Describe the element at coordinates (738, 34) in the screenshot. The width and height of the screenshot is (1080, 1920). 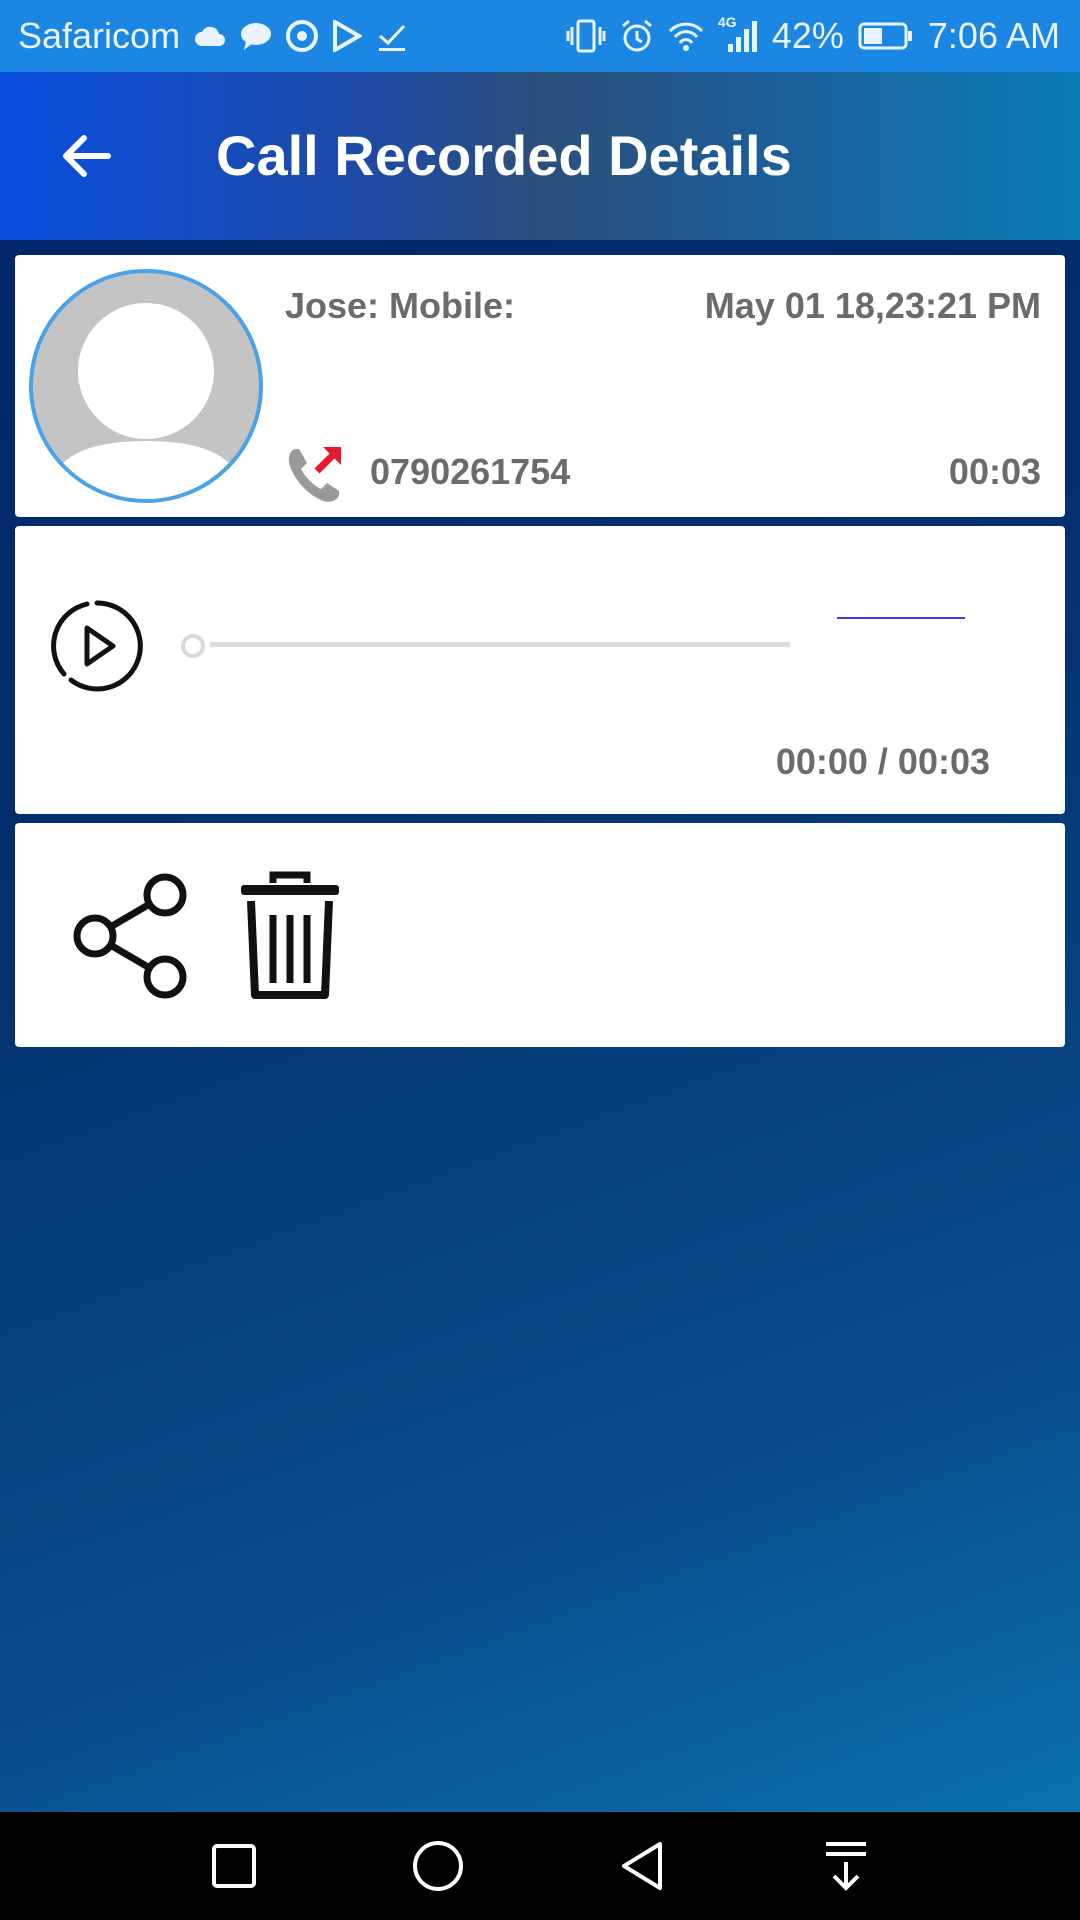
I see `signal-4g-icon: 4G` at that location.